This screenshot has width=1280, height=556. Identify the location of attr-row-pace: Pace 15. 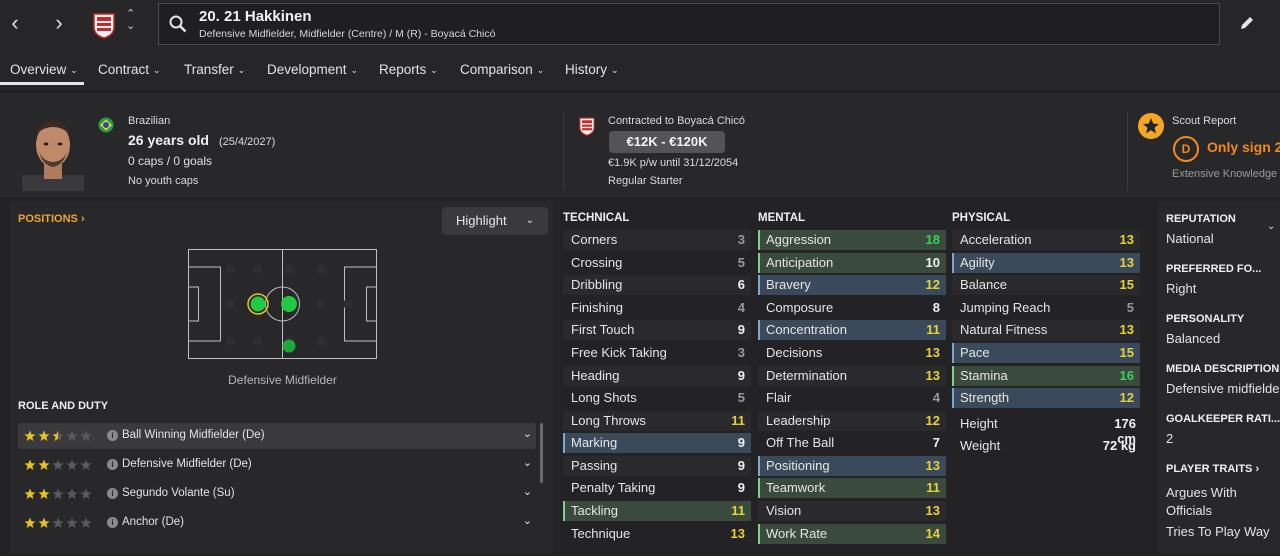
(1046, 353).